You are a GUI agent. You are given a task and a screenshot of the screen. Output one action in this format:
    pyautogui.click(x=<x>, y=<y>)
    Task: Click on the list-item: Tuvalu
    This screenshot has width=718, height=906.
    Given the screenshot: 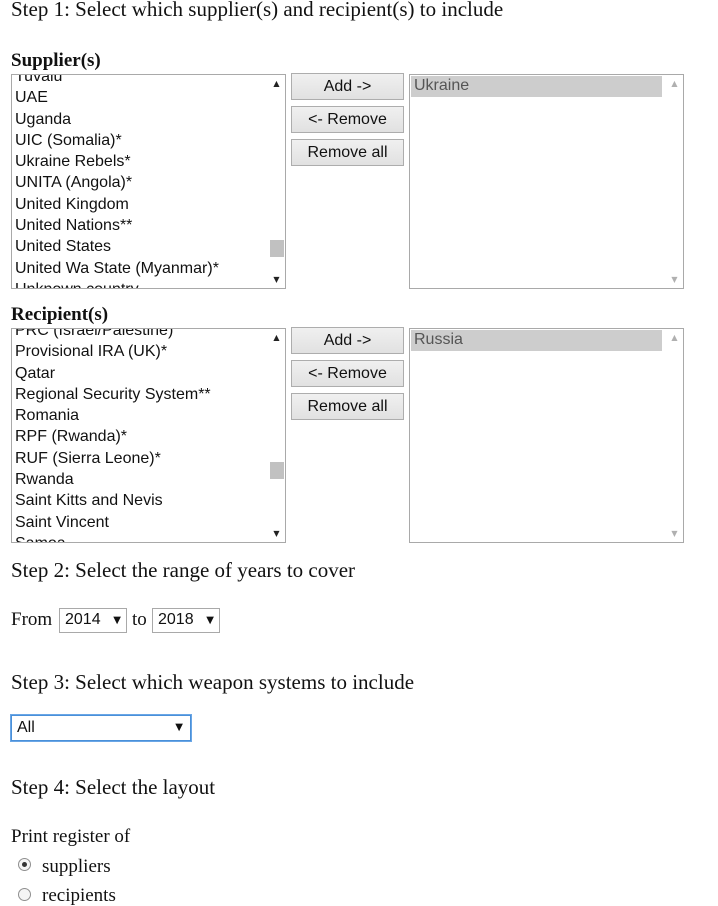 What is the action you would take?
    pyautogui.click(x=140, y=81)
    